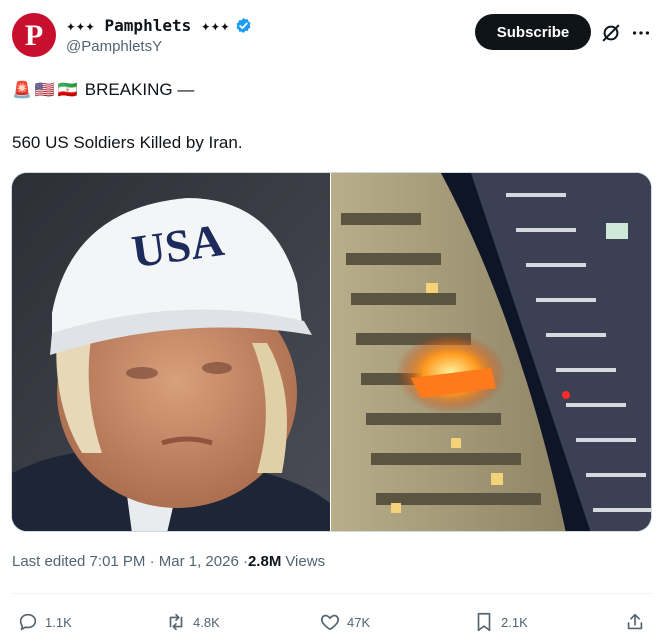  What do you see at coordinates (28, 622) in the screenshot?
I see `reply-icon` at bounding box center [28, 622].